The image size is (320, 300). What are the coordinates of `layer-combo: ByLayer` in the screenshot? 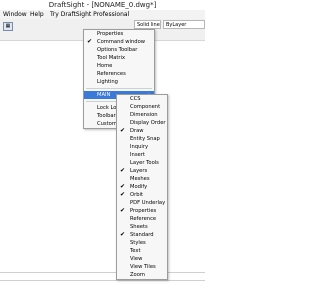 It's located at (184, 24).